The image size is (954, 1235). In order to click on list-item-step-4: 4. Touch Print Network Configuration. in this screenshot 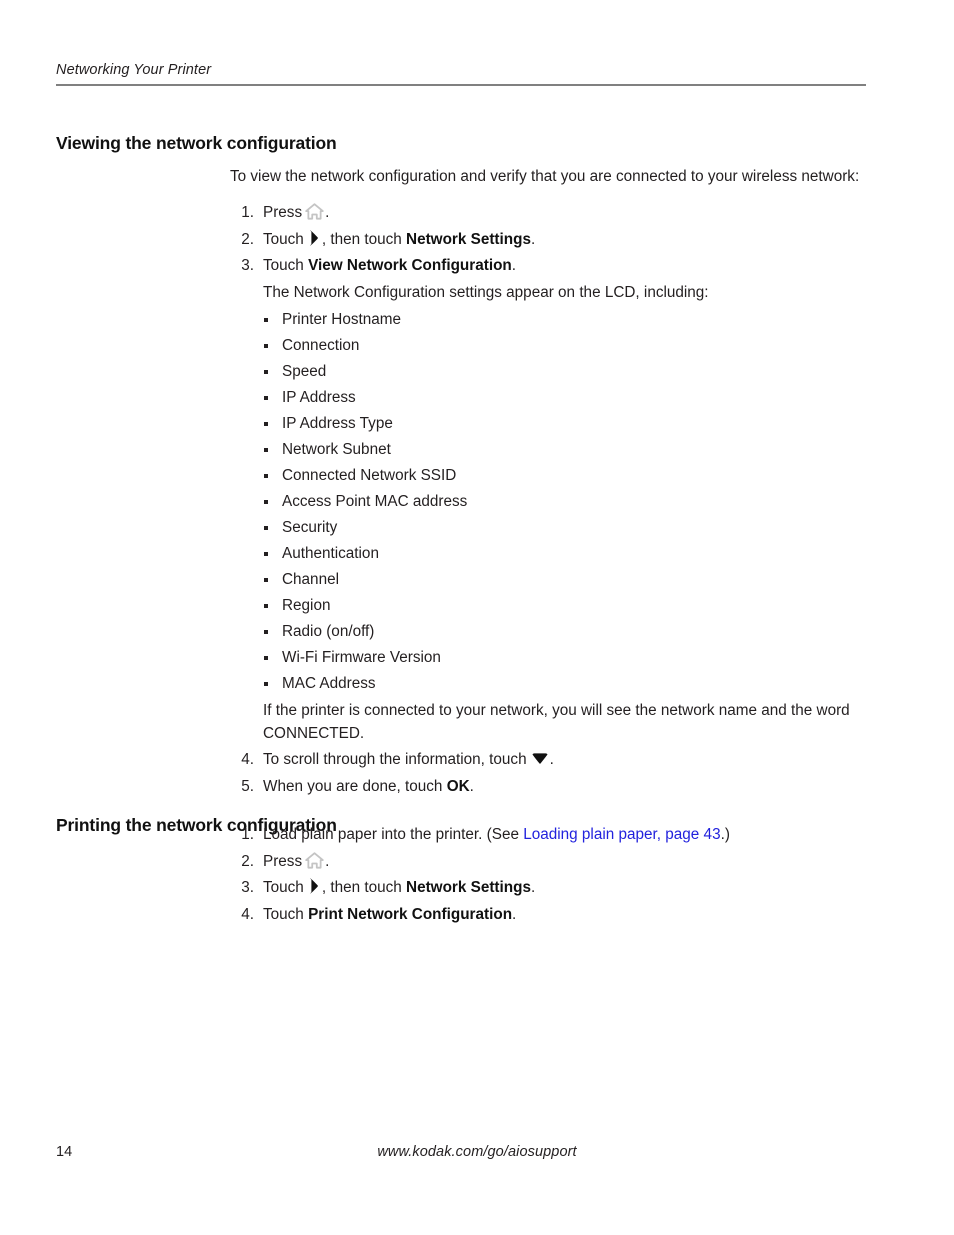, I will do `click(550, 915)`.